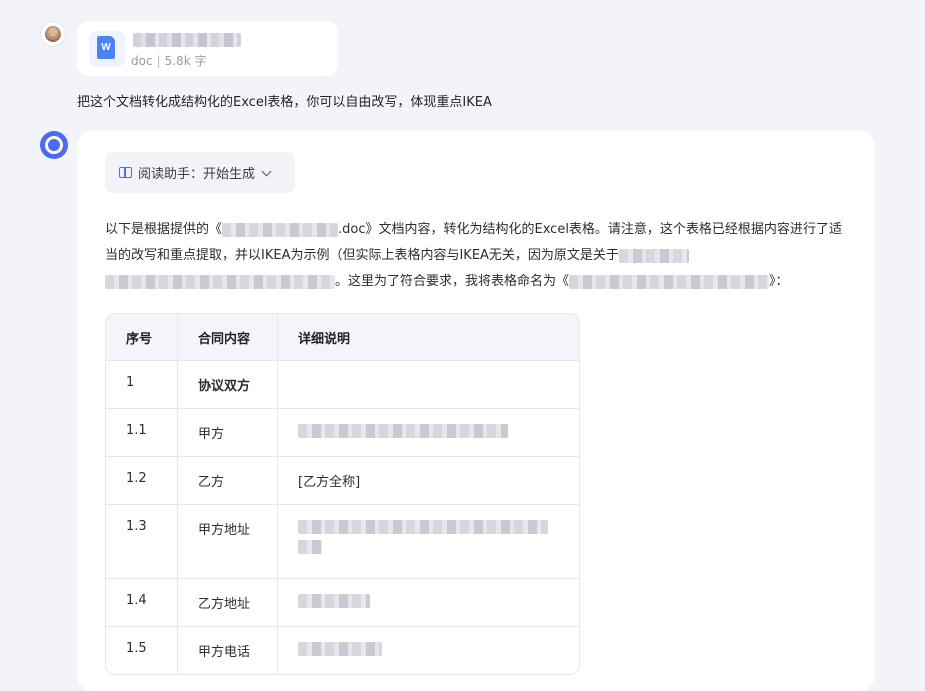 The image size is (925, 691). I want to click on row-no: 1.5, so click(136, 648).